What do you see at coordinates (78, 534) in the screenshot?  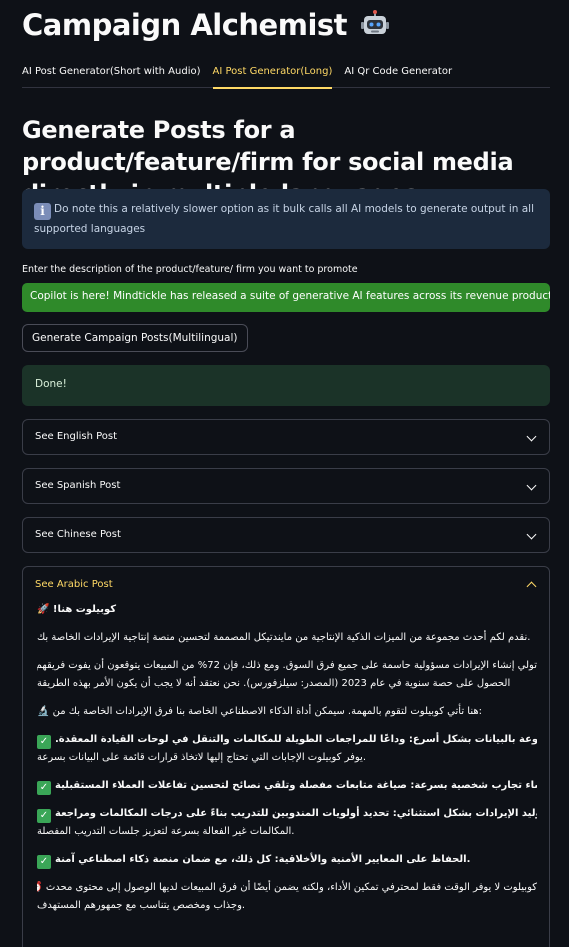 I see `expander-chinese-label: See Chinese Post` at bounding box center [78, 534].